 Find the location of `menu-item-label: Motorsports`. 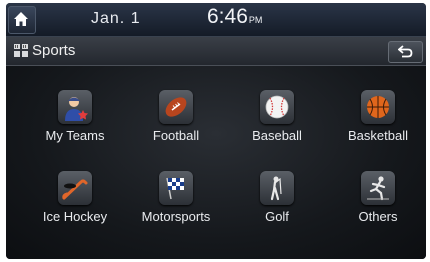

menu-item-label: Motorsports is located at coordinates (176, 216).